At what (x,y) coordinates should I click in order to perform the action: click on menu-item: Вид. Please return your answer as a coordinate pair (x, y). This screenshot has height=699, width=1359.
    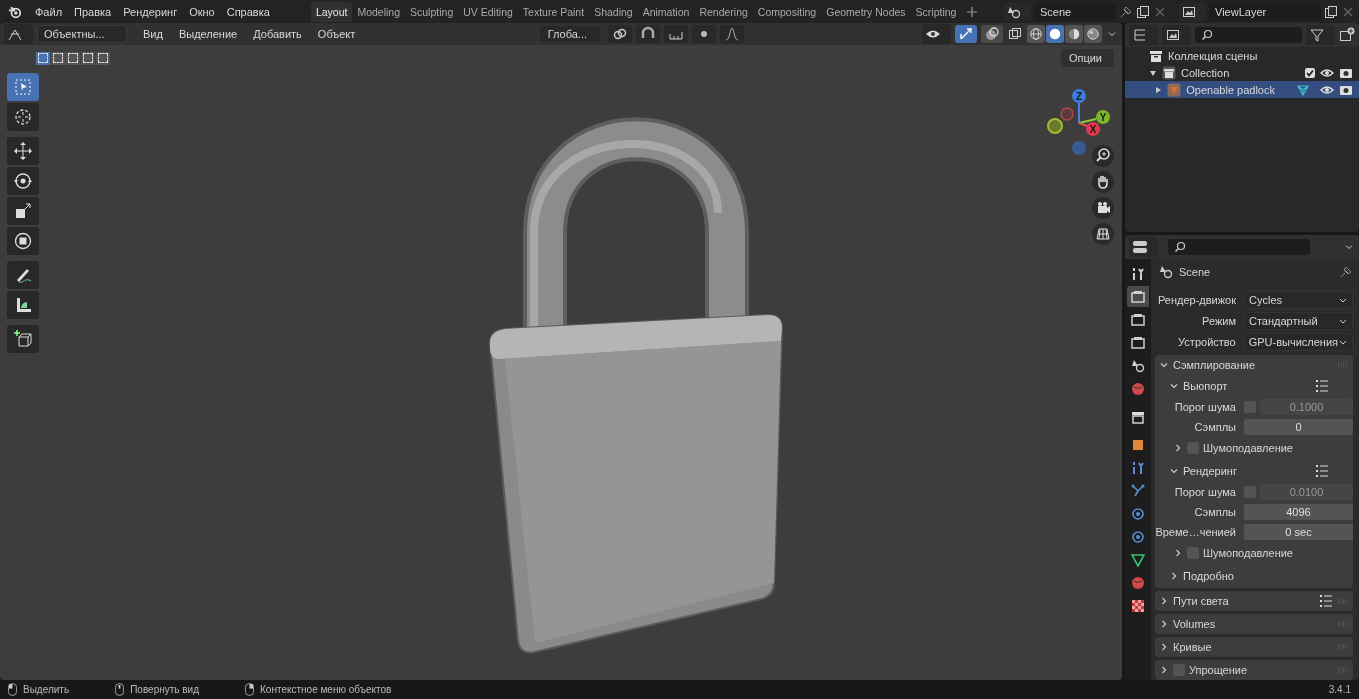
    Looking at the image, I should click on (153, 34).